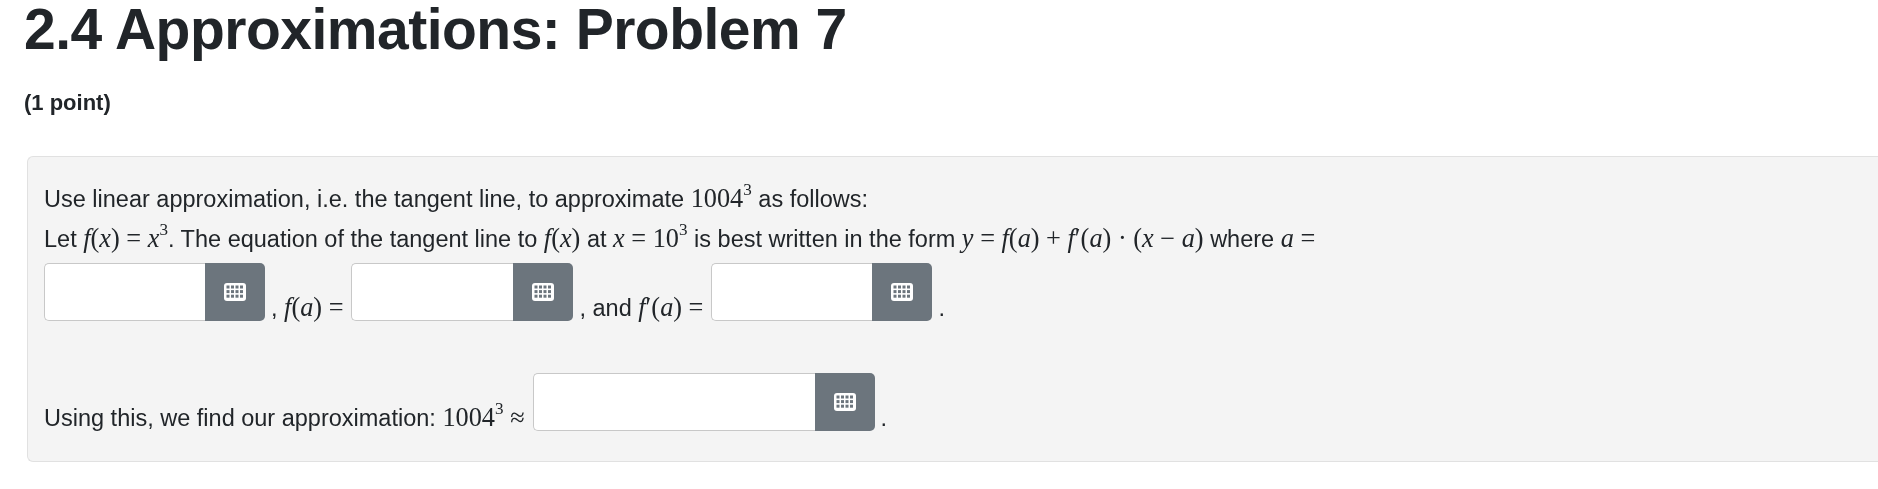  I want to click on problem-text: , f(a) =, so click(307, 308).